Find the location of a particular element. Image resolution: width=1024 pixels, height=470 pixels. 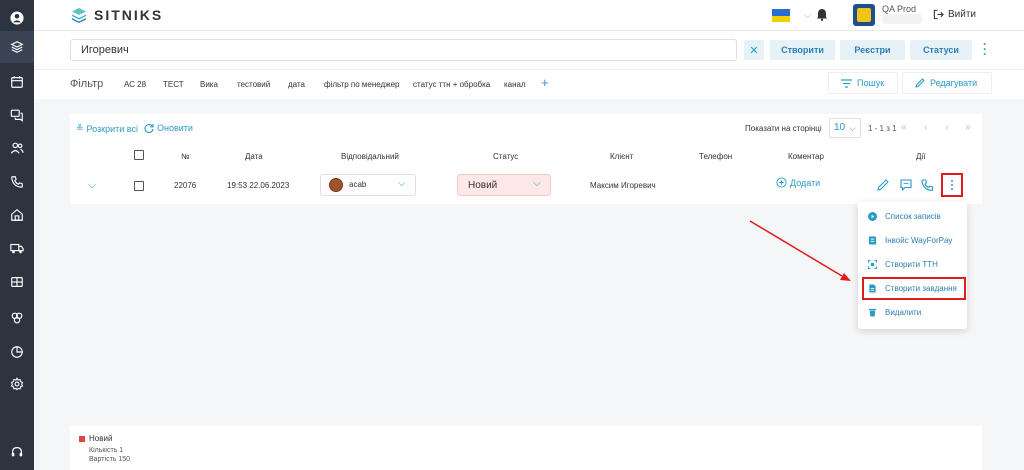

summary-status-name: Новий is located at coordinates (101, 438).